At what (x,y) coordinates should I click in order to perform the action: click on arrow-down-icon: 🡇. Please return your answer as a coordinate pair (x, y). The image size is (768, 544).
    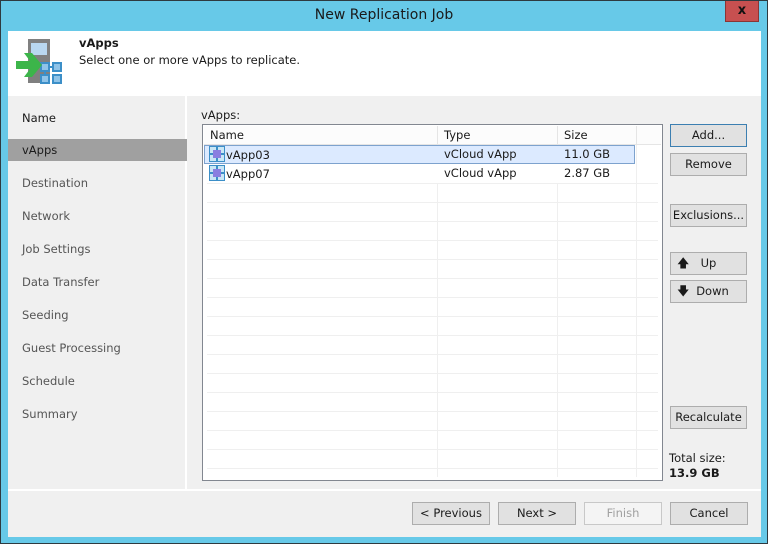
    Looking at the image, I should click on (683, 291).